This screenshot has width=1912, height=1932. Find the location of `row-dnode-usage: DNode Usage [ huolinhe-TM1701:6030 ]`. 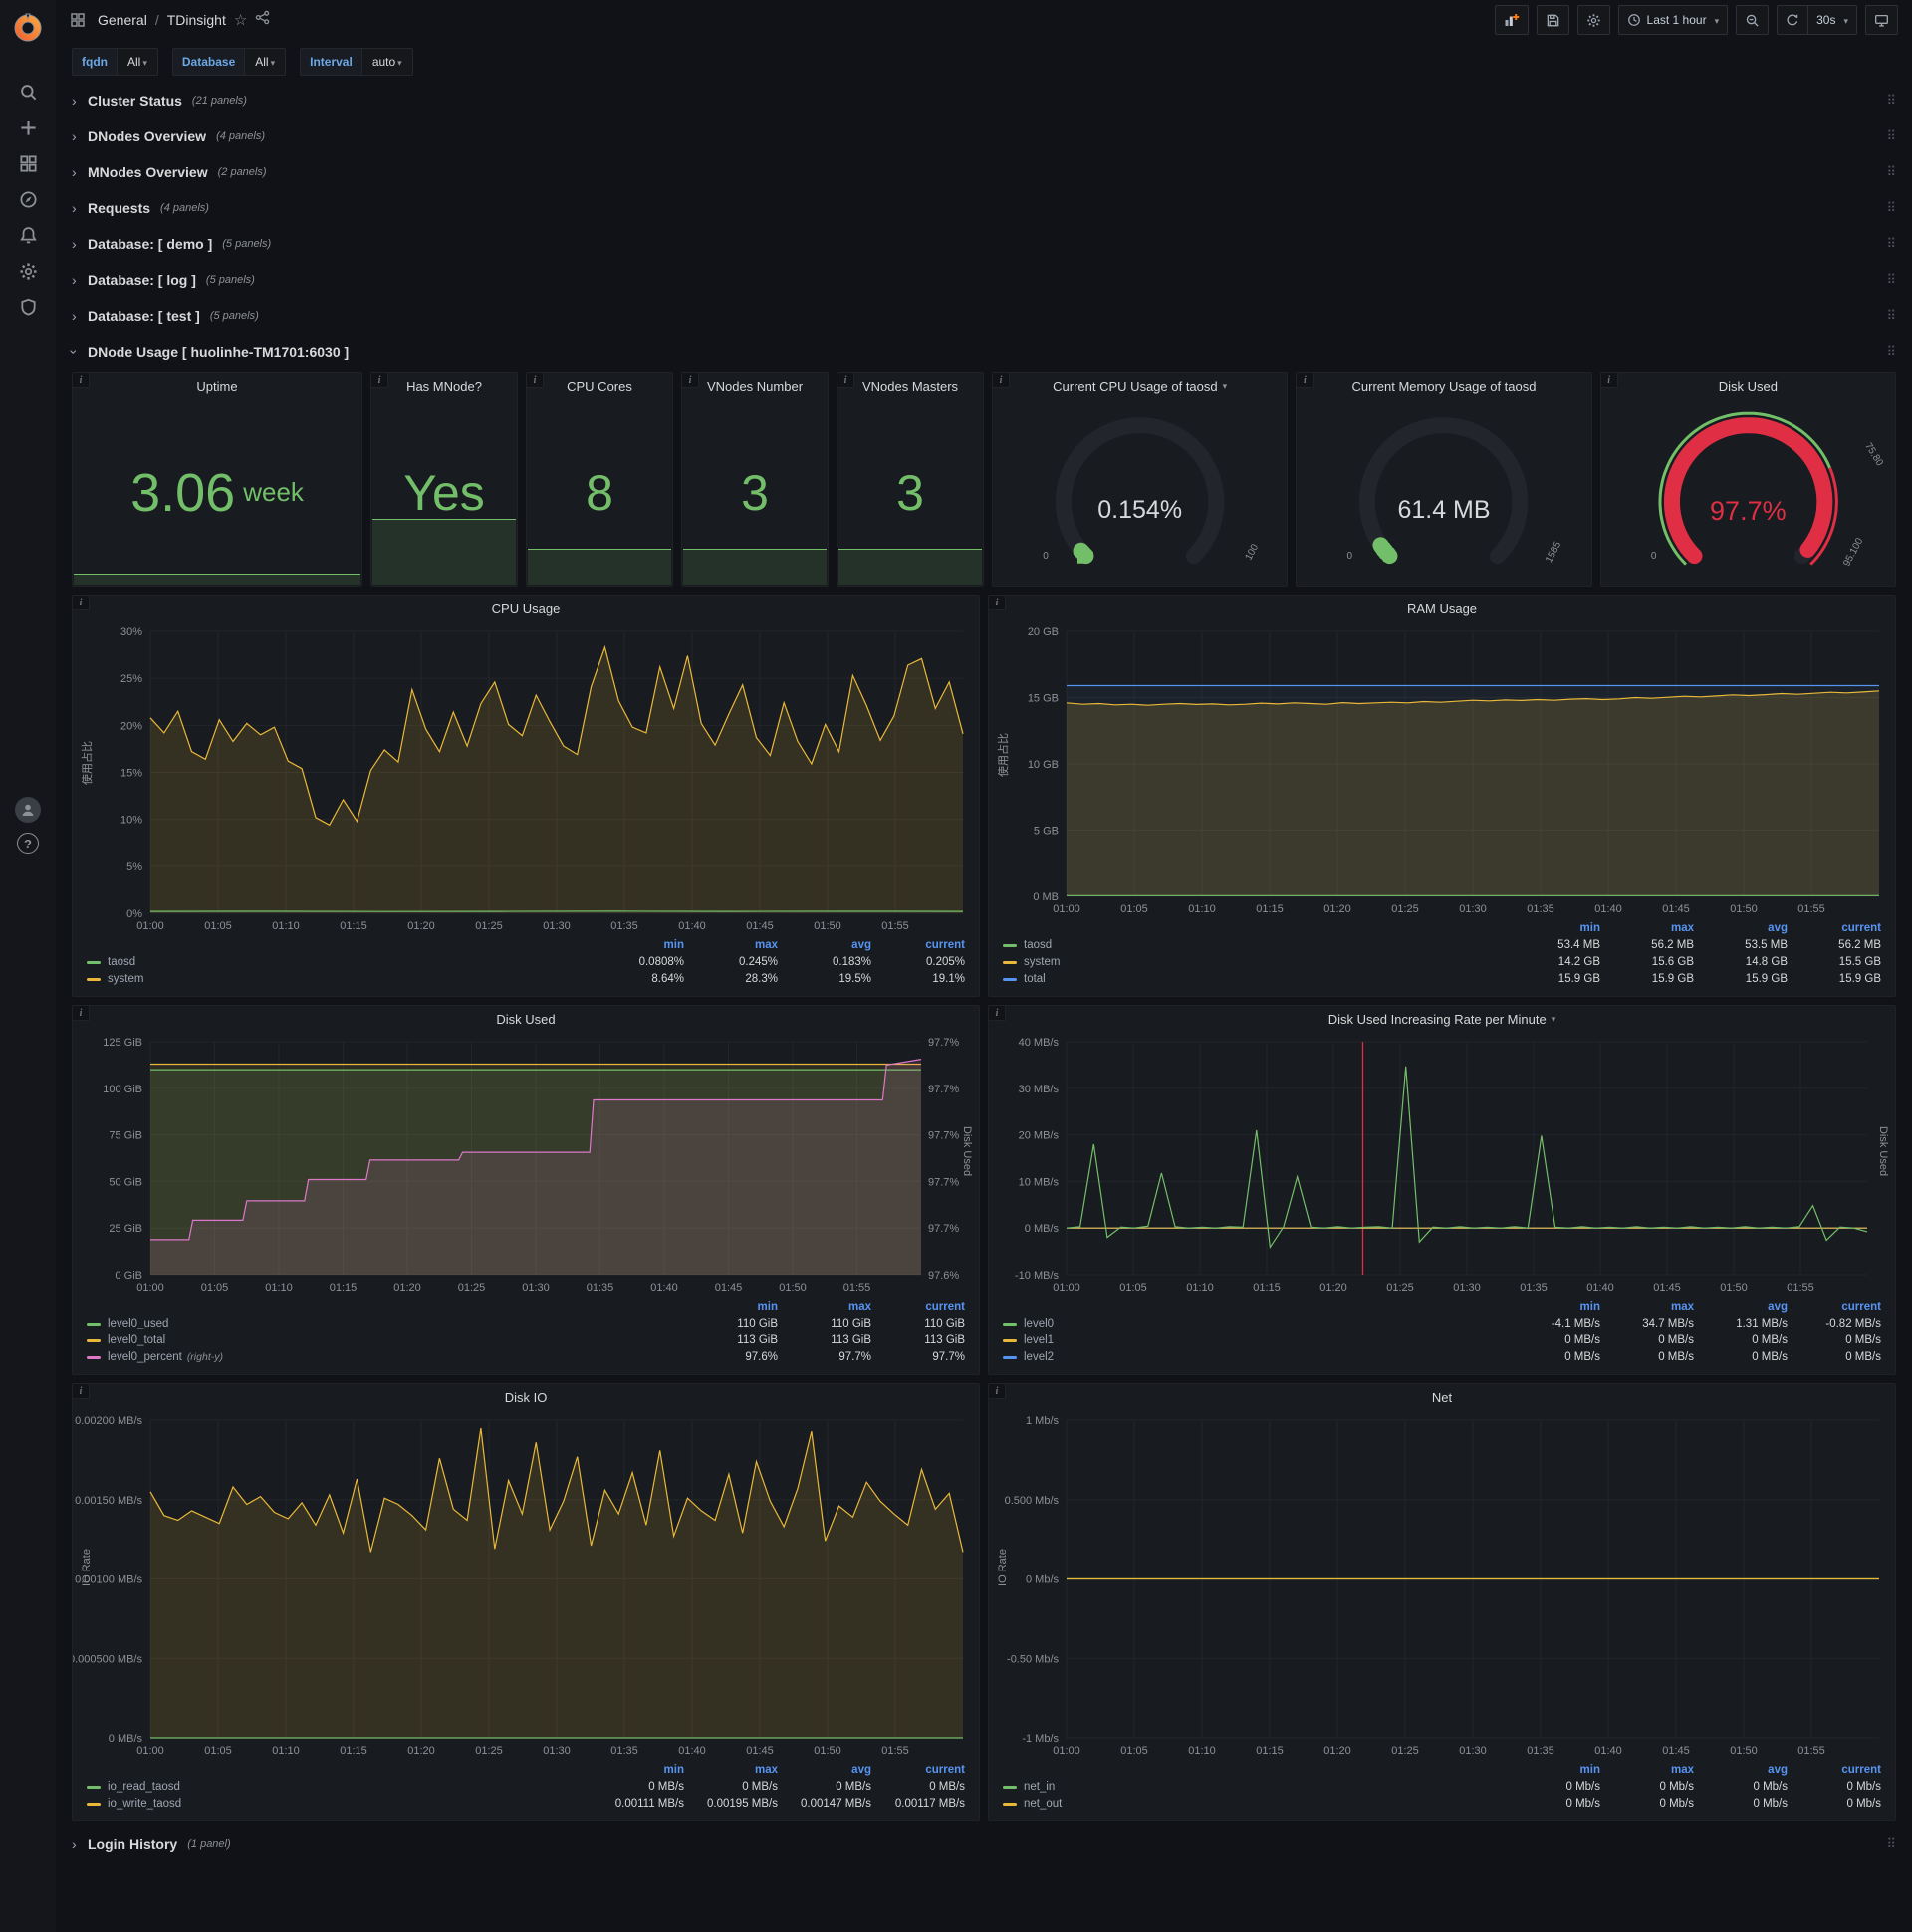

row-dnode-usage: DNode Usage [ huolinhe-TM1701:6030 ] is located at coordinates (984, 352).